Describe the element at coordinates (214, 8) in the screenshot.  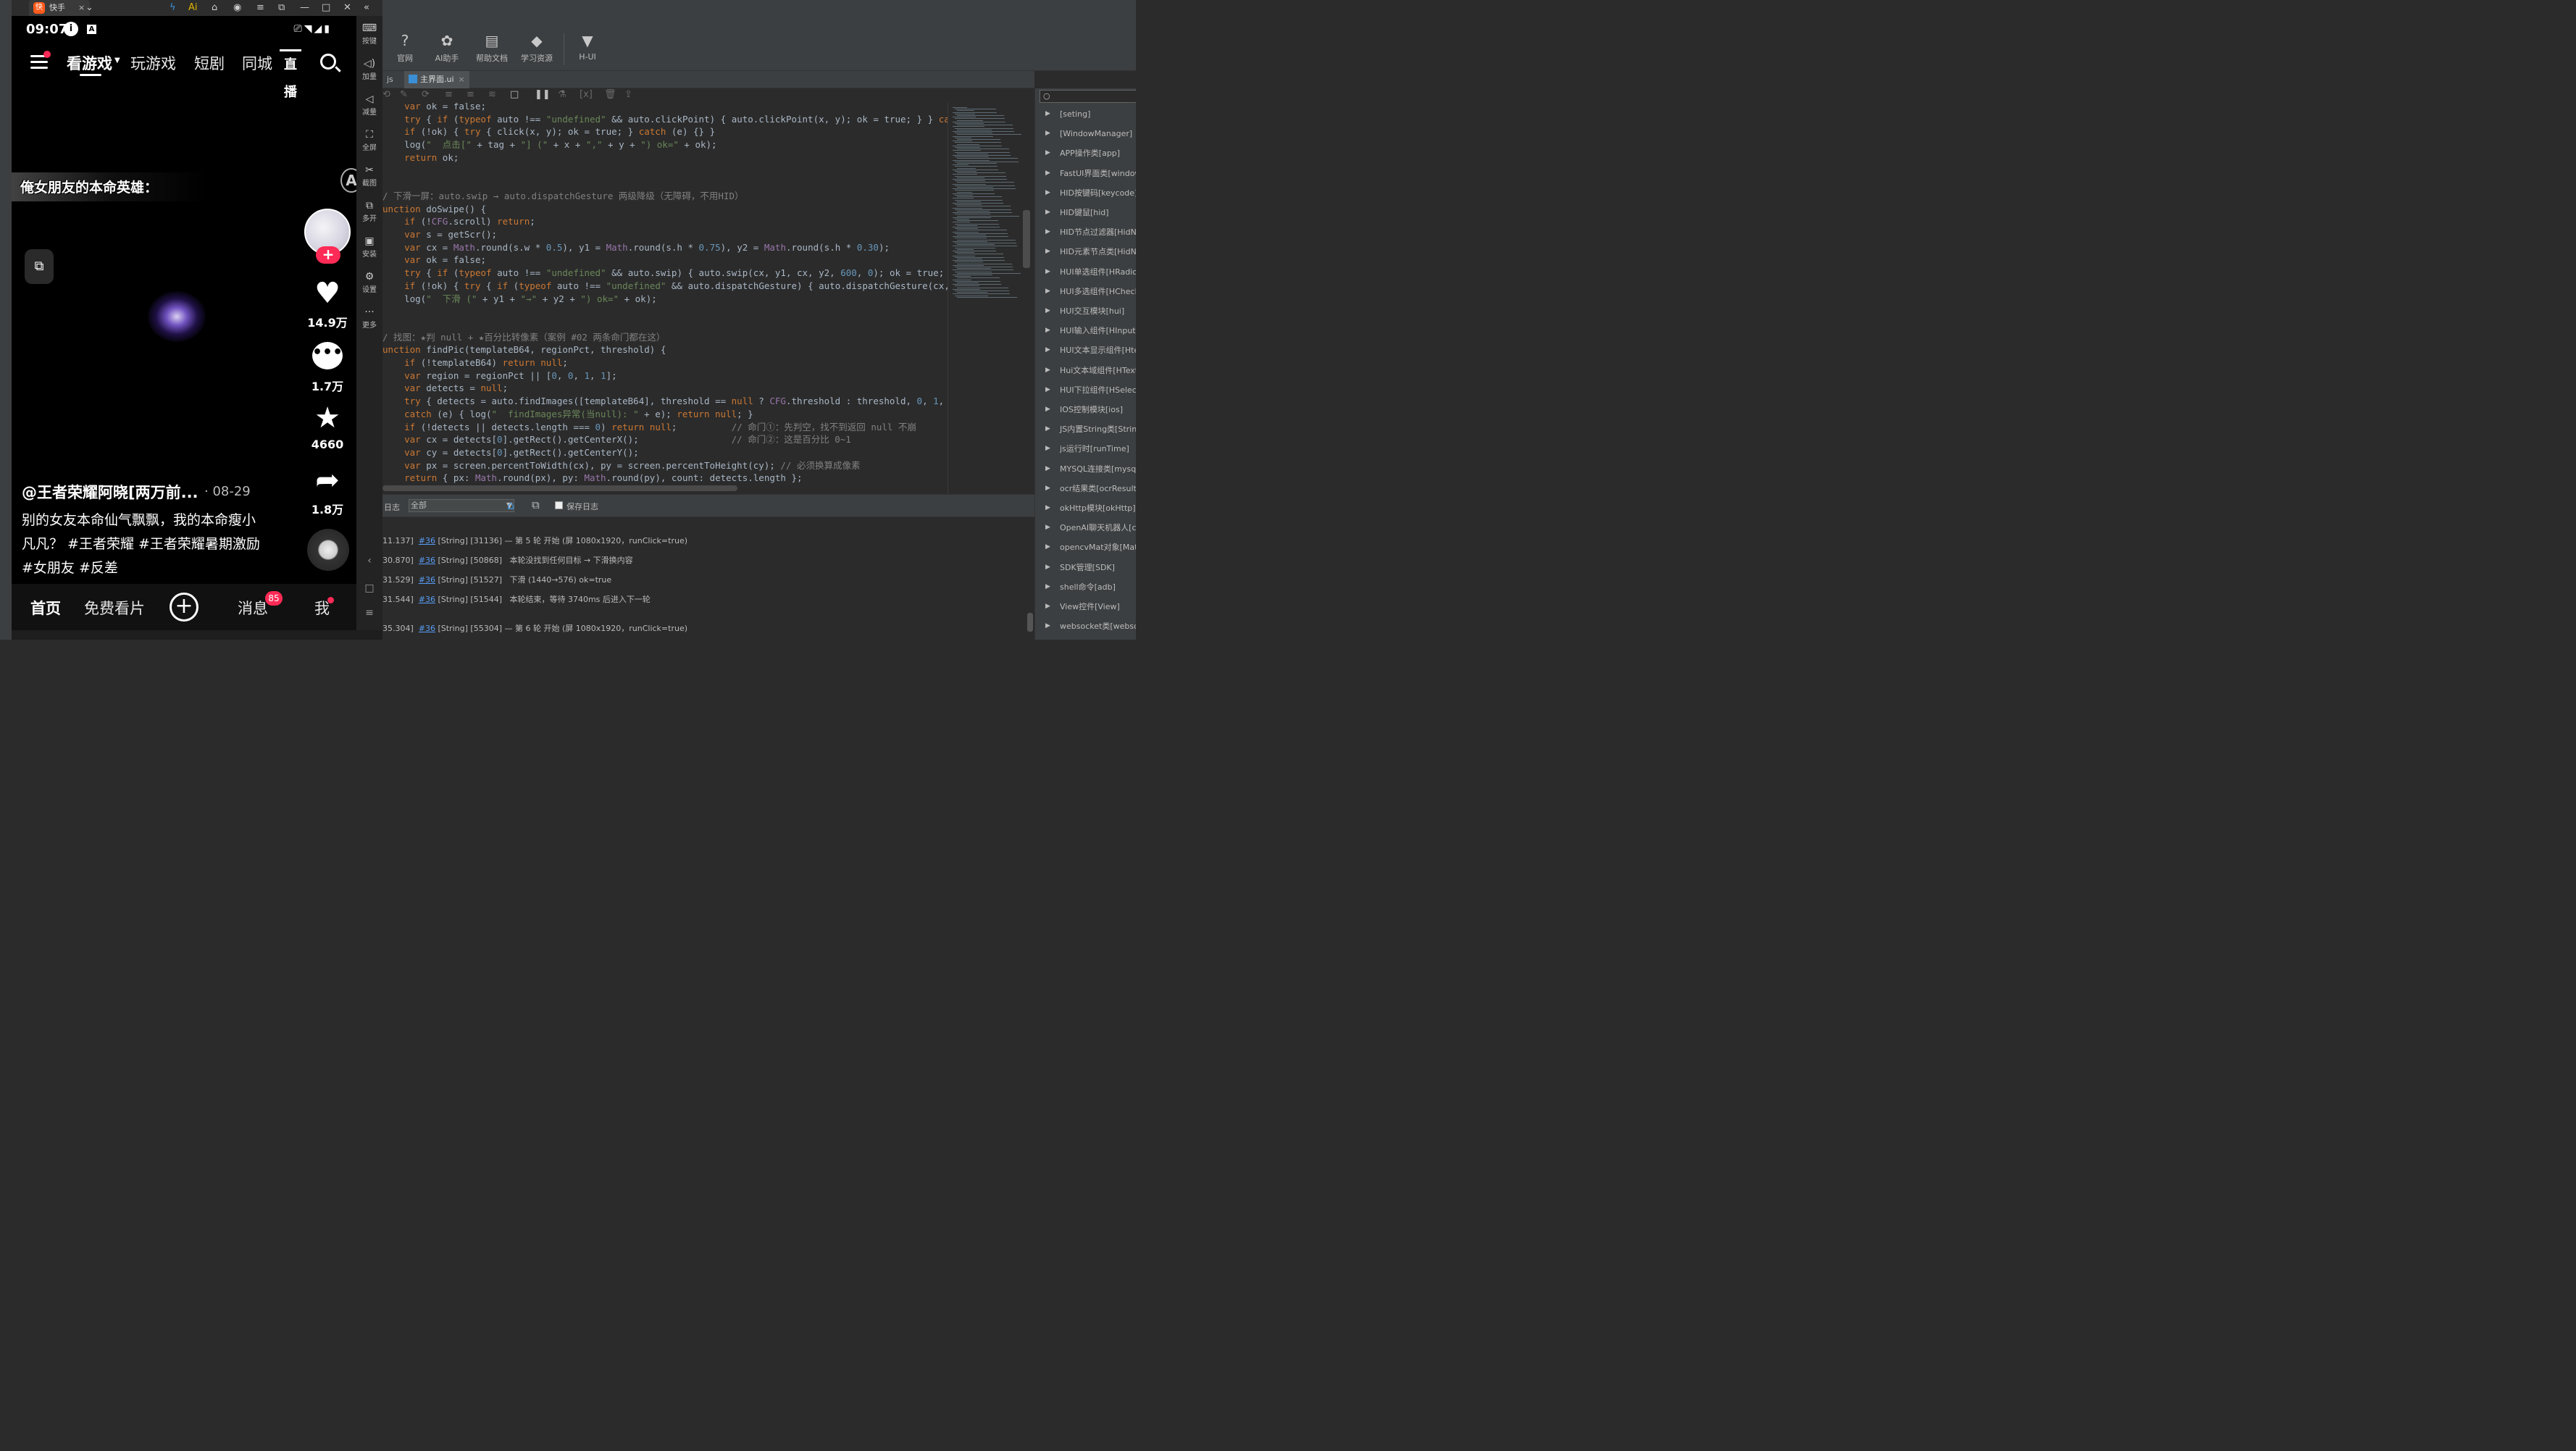
I see `gift-icon: ⌂` at that location.